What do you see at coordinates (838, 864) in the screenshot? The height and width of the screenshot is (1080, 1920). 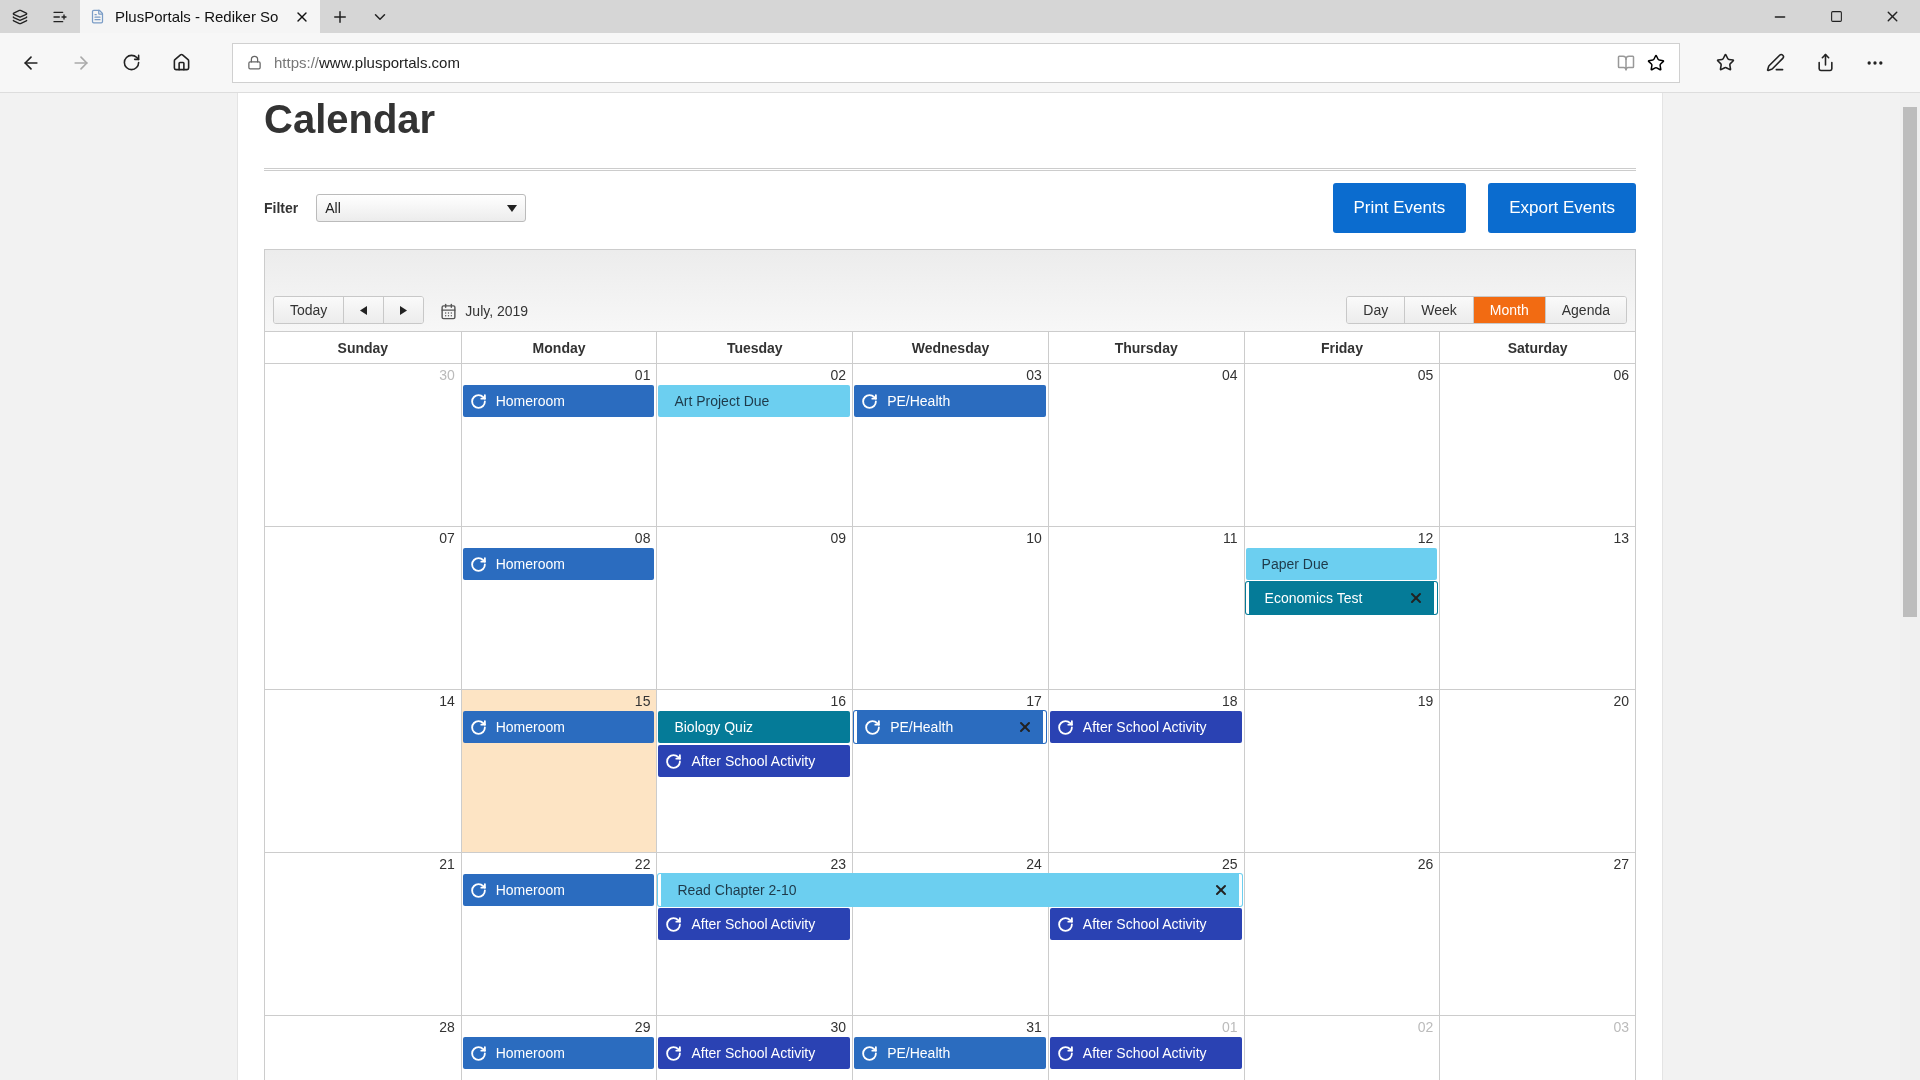 I see `day-number: 23` at bounding box center [838, 864].